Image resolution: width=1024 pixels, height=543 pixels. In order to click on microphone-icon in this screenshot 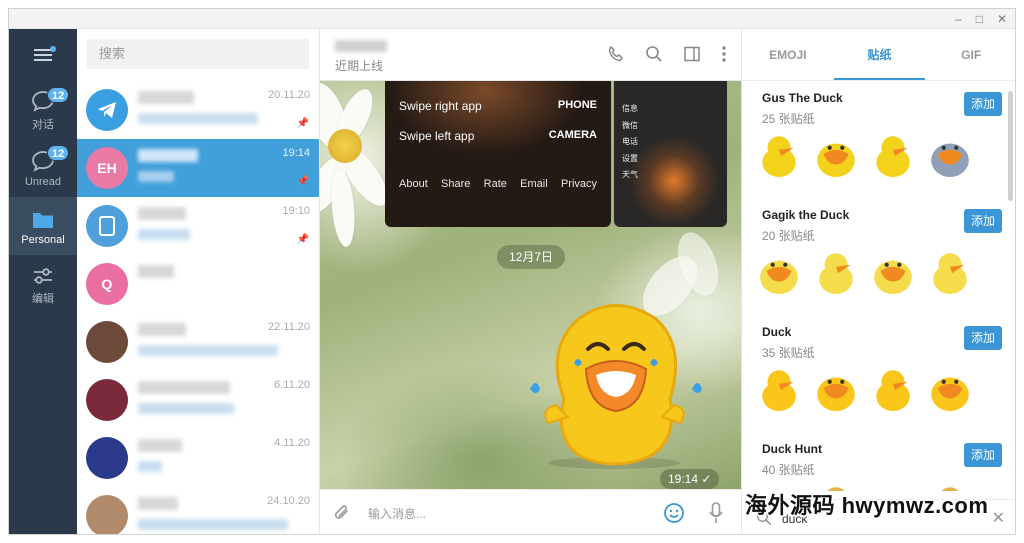, I will do `click(716, 514)`.